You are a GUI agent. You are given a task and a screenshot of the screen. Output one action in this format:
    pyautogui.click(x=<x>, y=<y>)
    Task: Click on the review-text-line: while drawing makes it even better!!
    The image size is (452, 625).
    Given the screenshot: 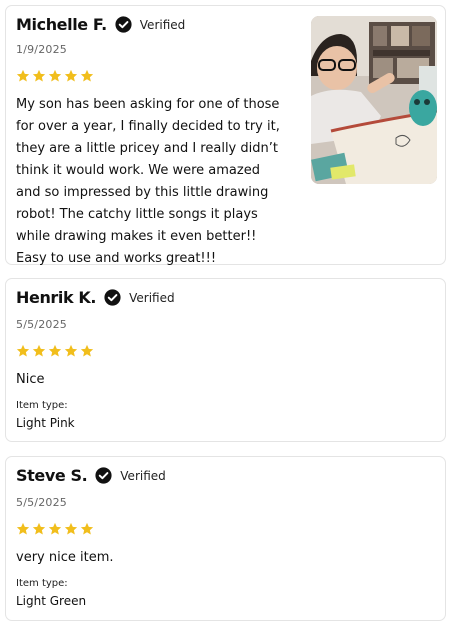 What is the action you would take?
    pyautogui.click(x=136, y=236)
    